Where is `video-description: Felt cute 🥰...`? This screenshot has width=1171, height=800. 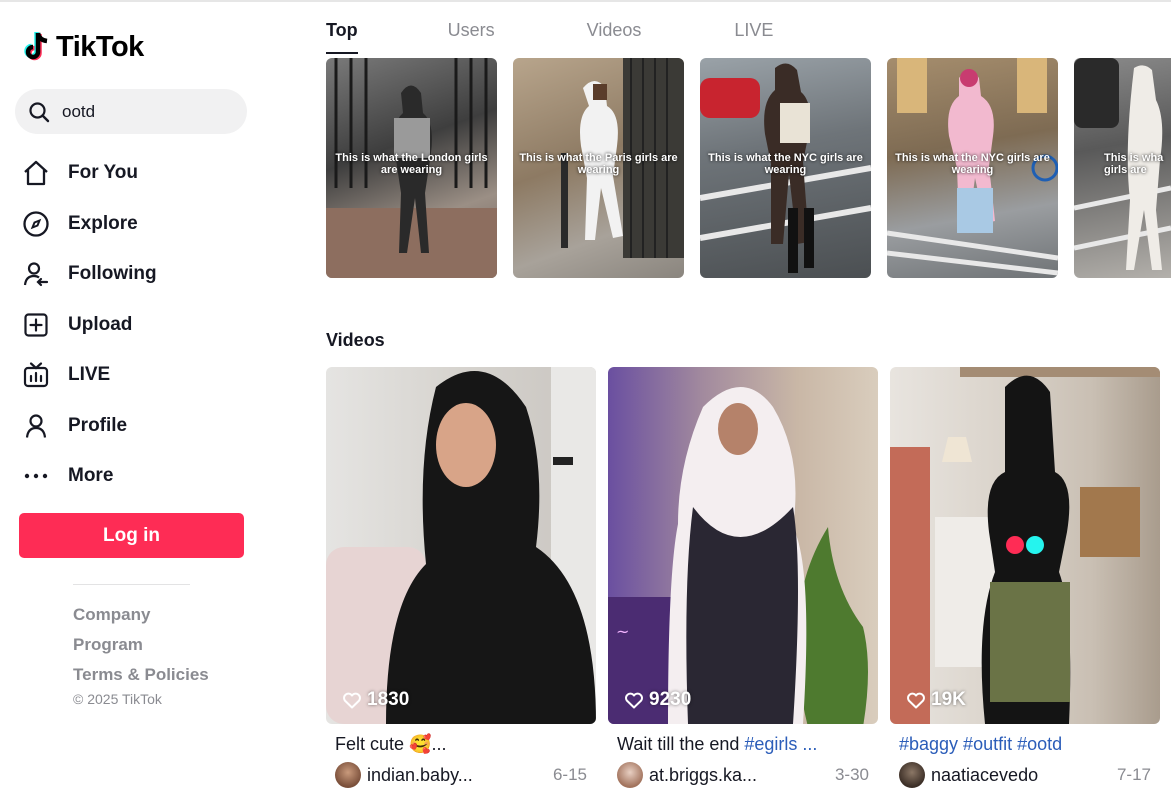
video-description: Felt cute 🥰... is located at coordinates (461, 745).